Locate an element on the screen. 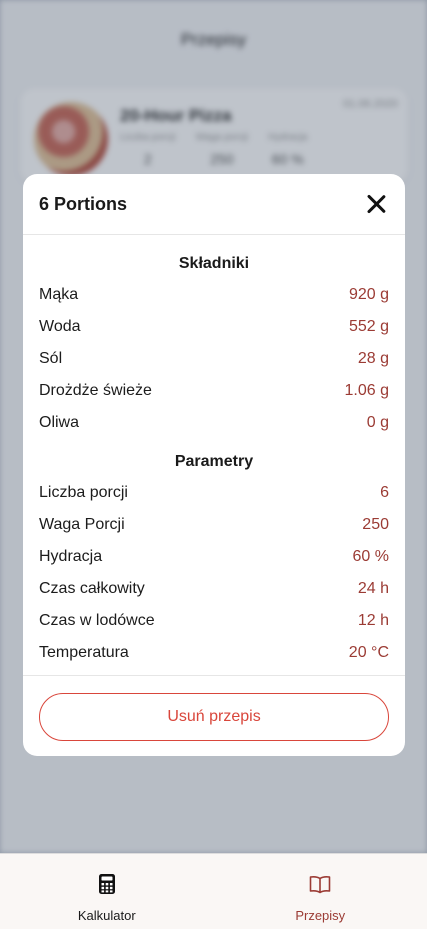 This screenshot has width=427, height=929. modal-footer: Usuń przepis is located at coordinates (214, 715).